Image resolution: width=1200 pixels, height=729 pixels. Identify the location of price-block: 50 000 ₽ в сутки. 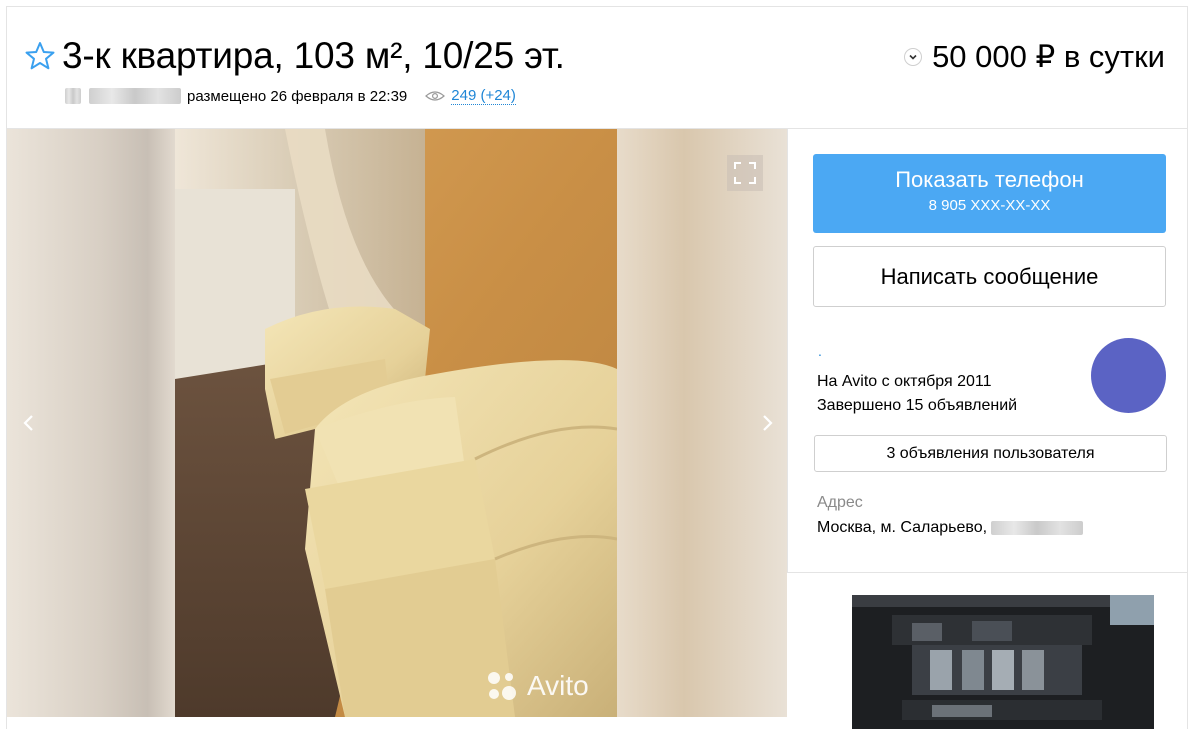
(1034, 57).